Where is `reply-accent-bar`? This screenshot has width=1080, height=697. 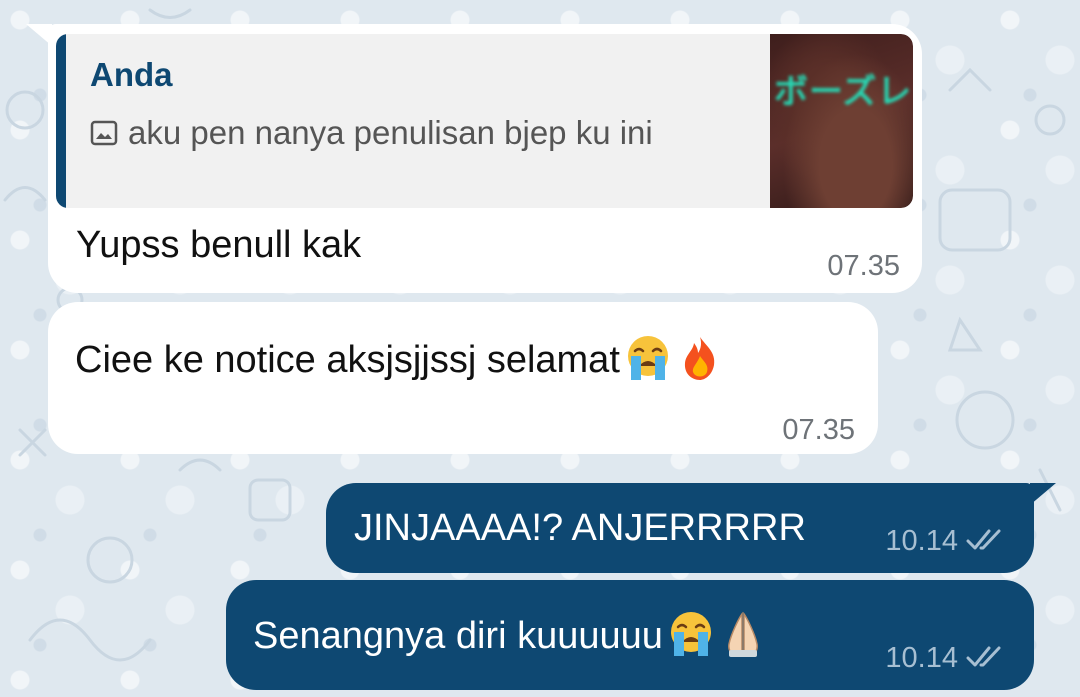 reply-accent-bar is located at coordinates (61, 121).